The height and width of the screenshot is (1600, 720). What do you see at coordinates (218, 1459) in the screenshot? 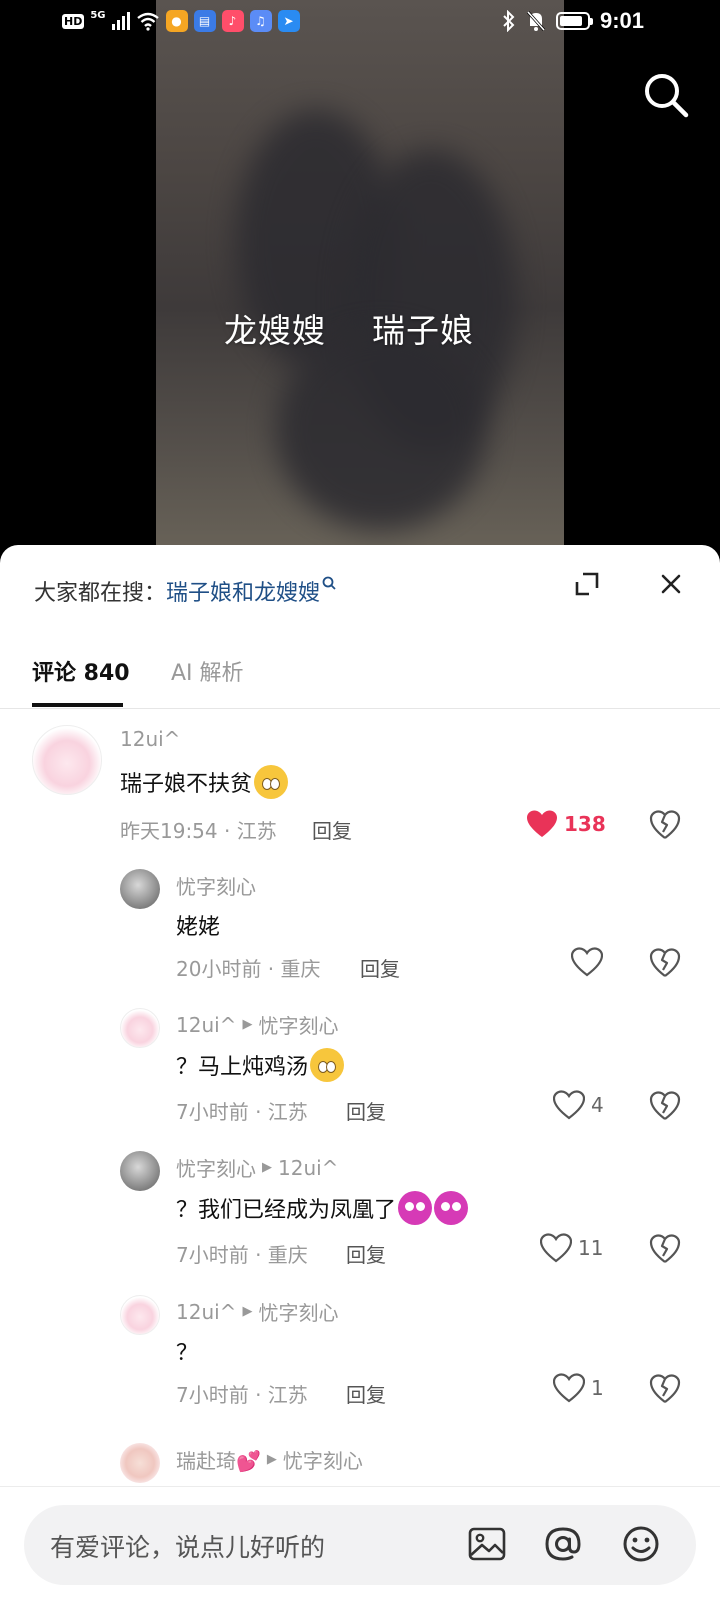
I see `author-name: 瑞赴琦💕` at bounding box center [218, 1459].